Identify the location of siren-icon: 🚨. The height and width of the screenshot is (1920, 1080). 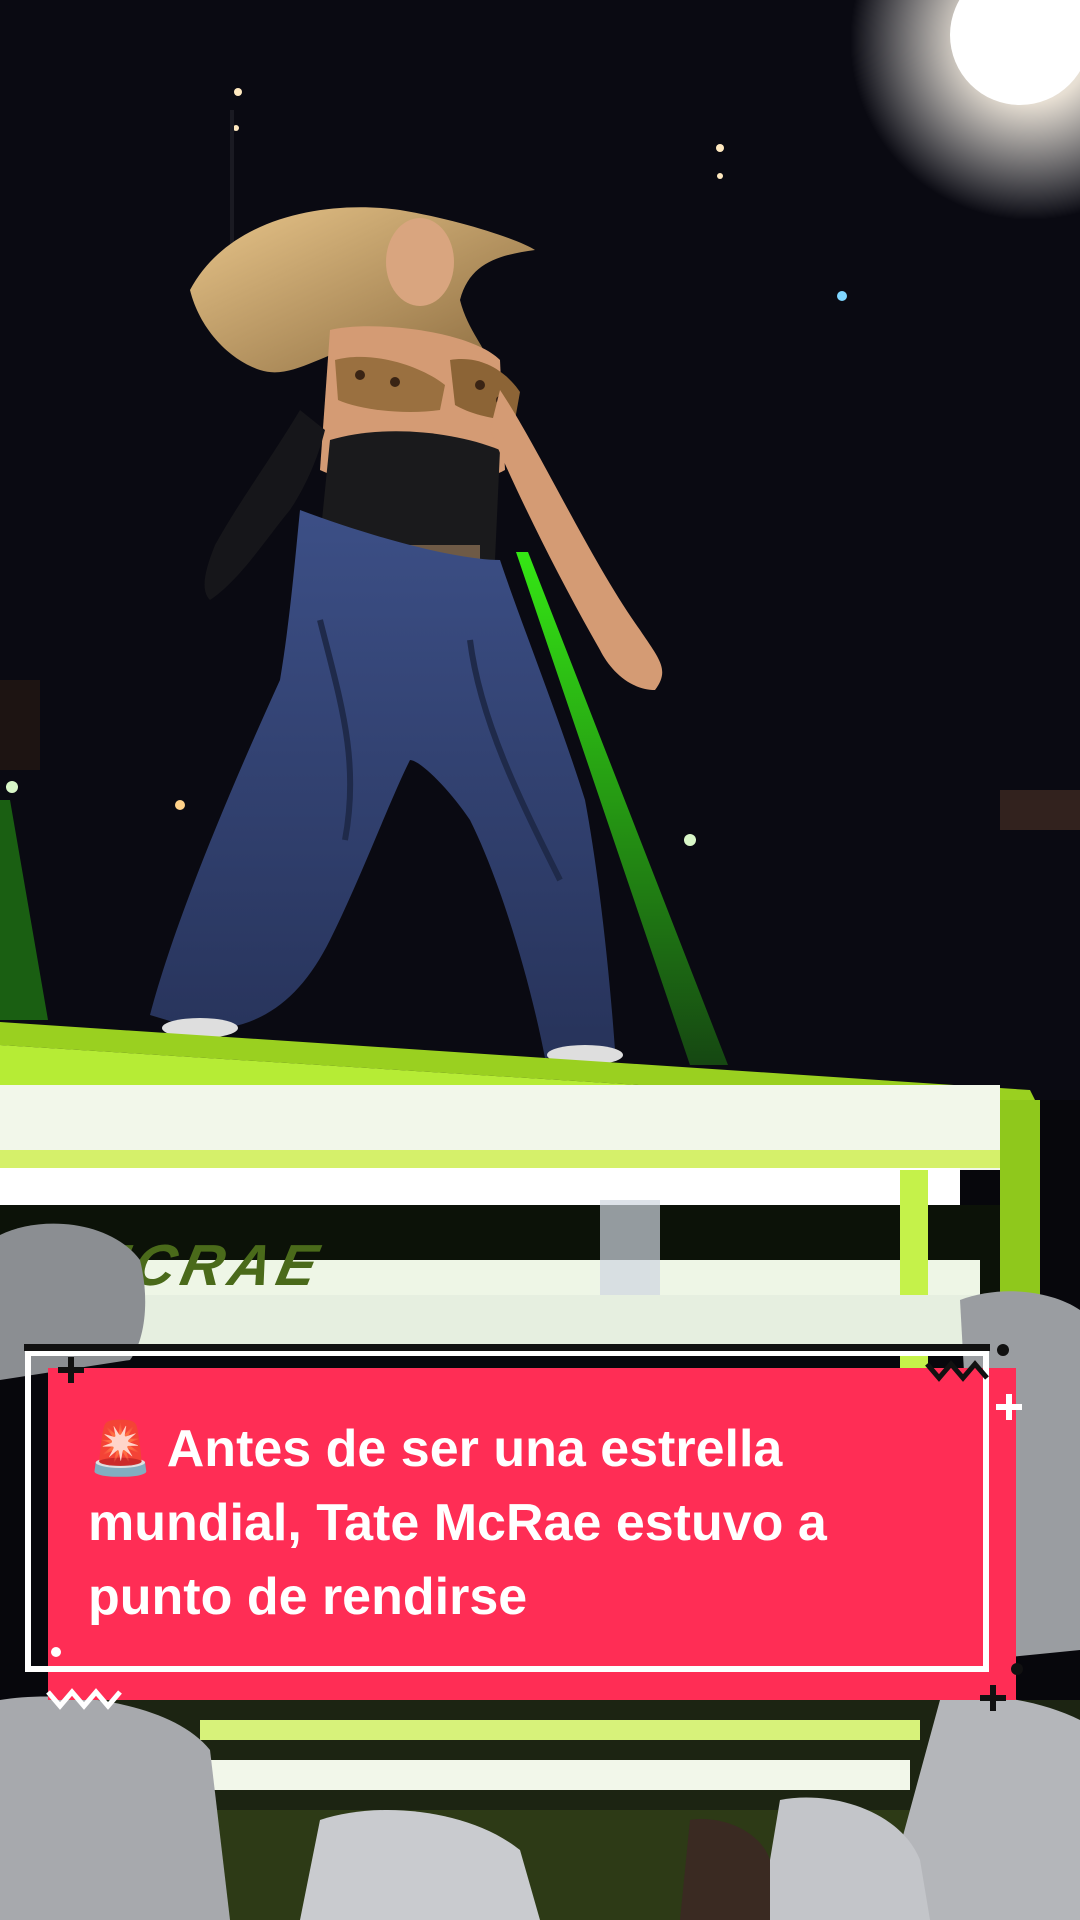
(120, 1449).